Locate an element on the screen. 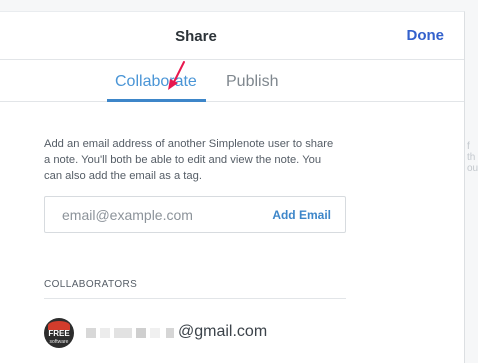 The height and width of the screenshot is (363, 478). dialog-title: Share is located at coordinates (196, 36).